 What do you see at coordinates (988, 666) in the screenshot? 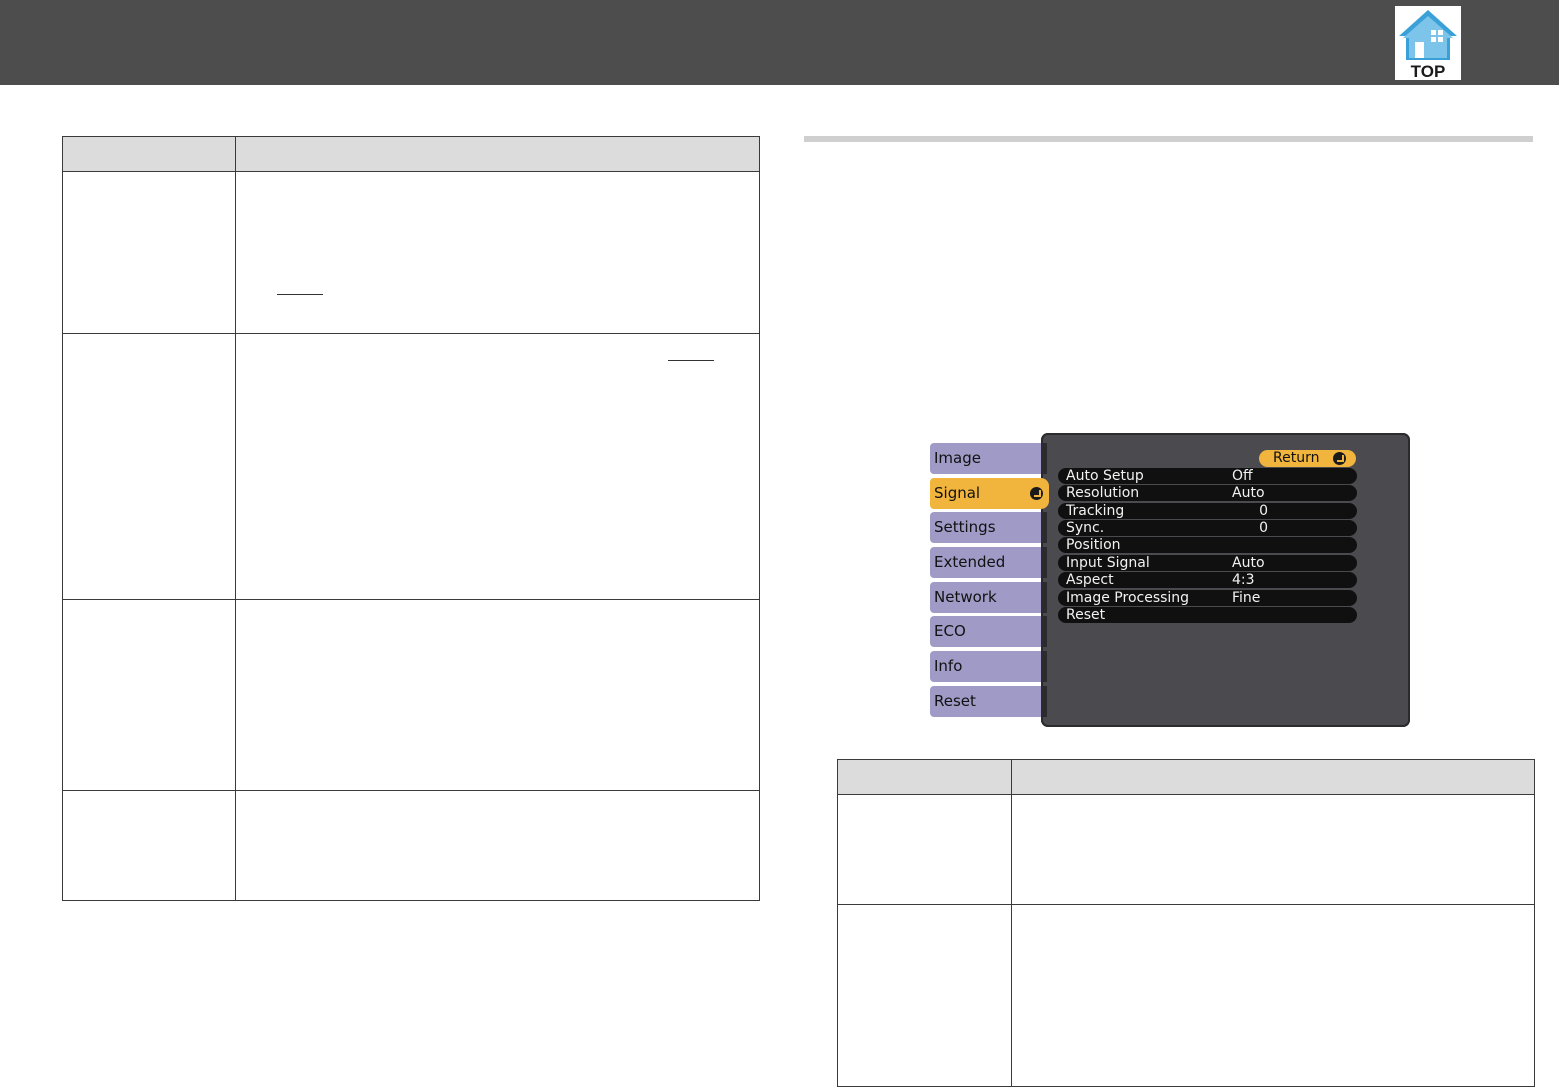
I see `menu-tab-info: Info` at bounding box center [988, 666].